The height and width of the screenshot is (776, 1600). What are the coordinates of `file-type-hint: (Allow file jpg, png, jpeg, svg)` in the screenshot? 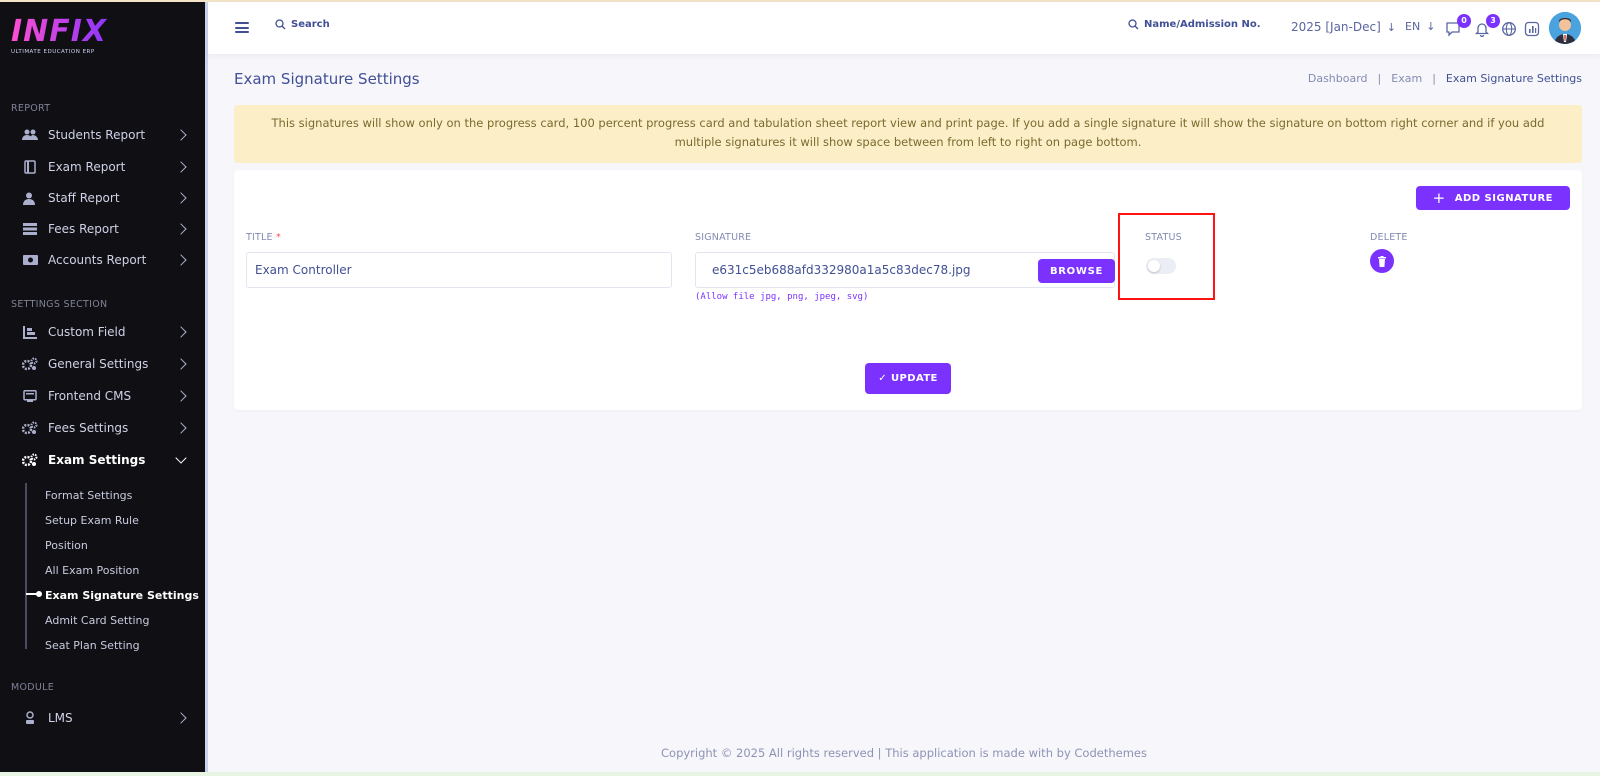 It's located at (782, 297).